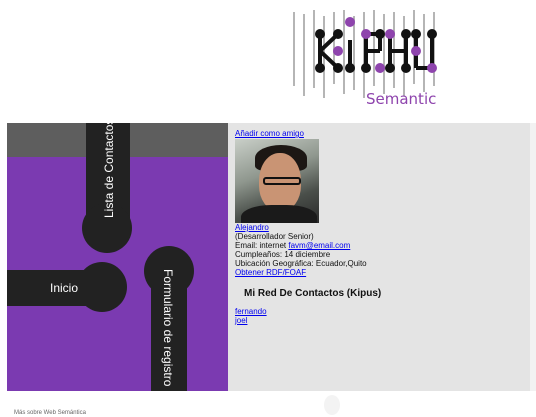 The image size is (536, 417). Describe the element at coordinates (332, 405) in the screenshot. I see `footer-decoration` at that location.